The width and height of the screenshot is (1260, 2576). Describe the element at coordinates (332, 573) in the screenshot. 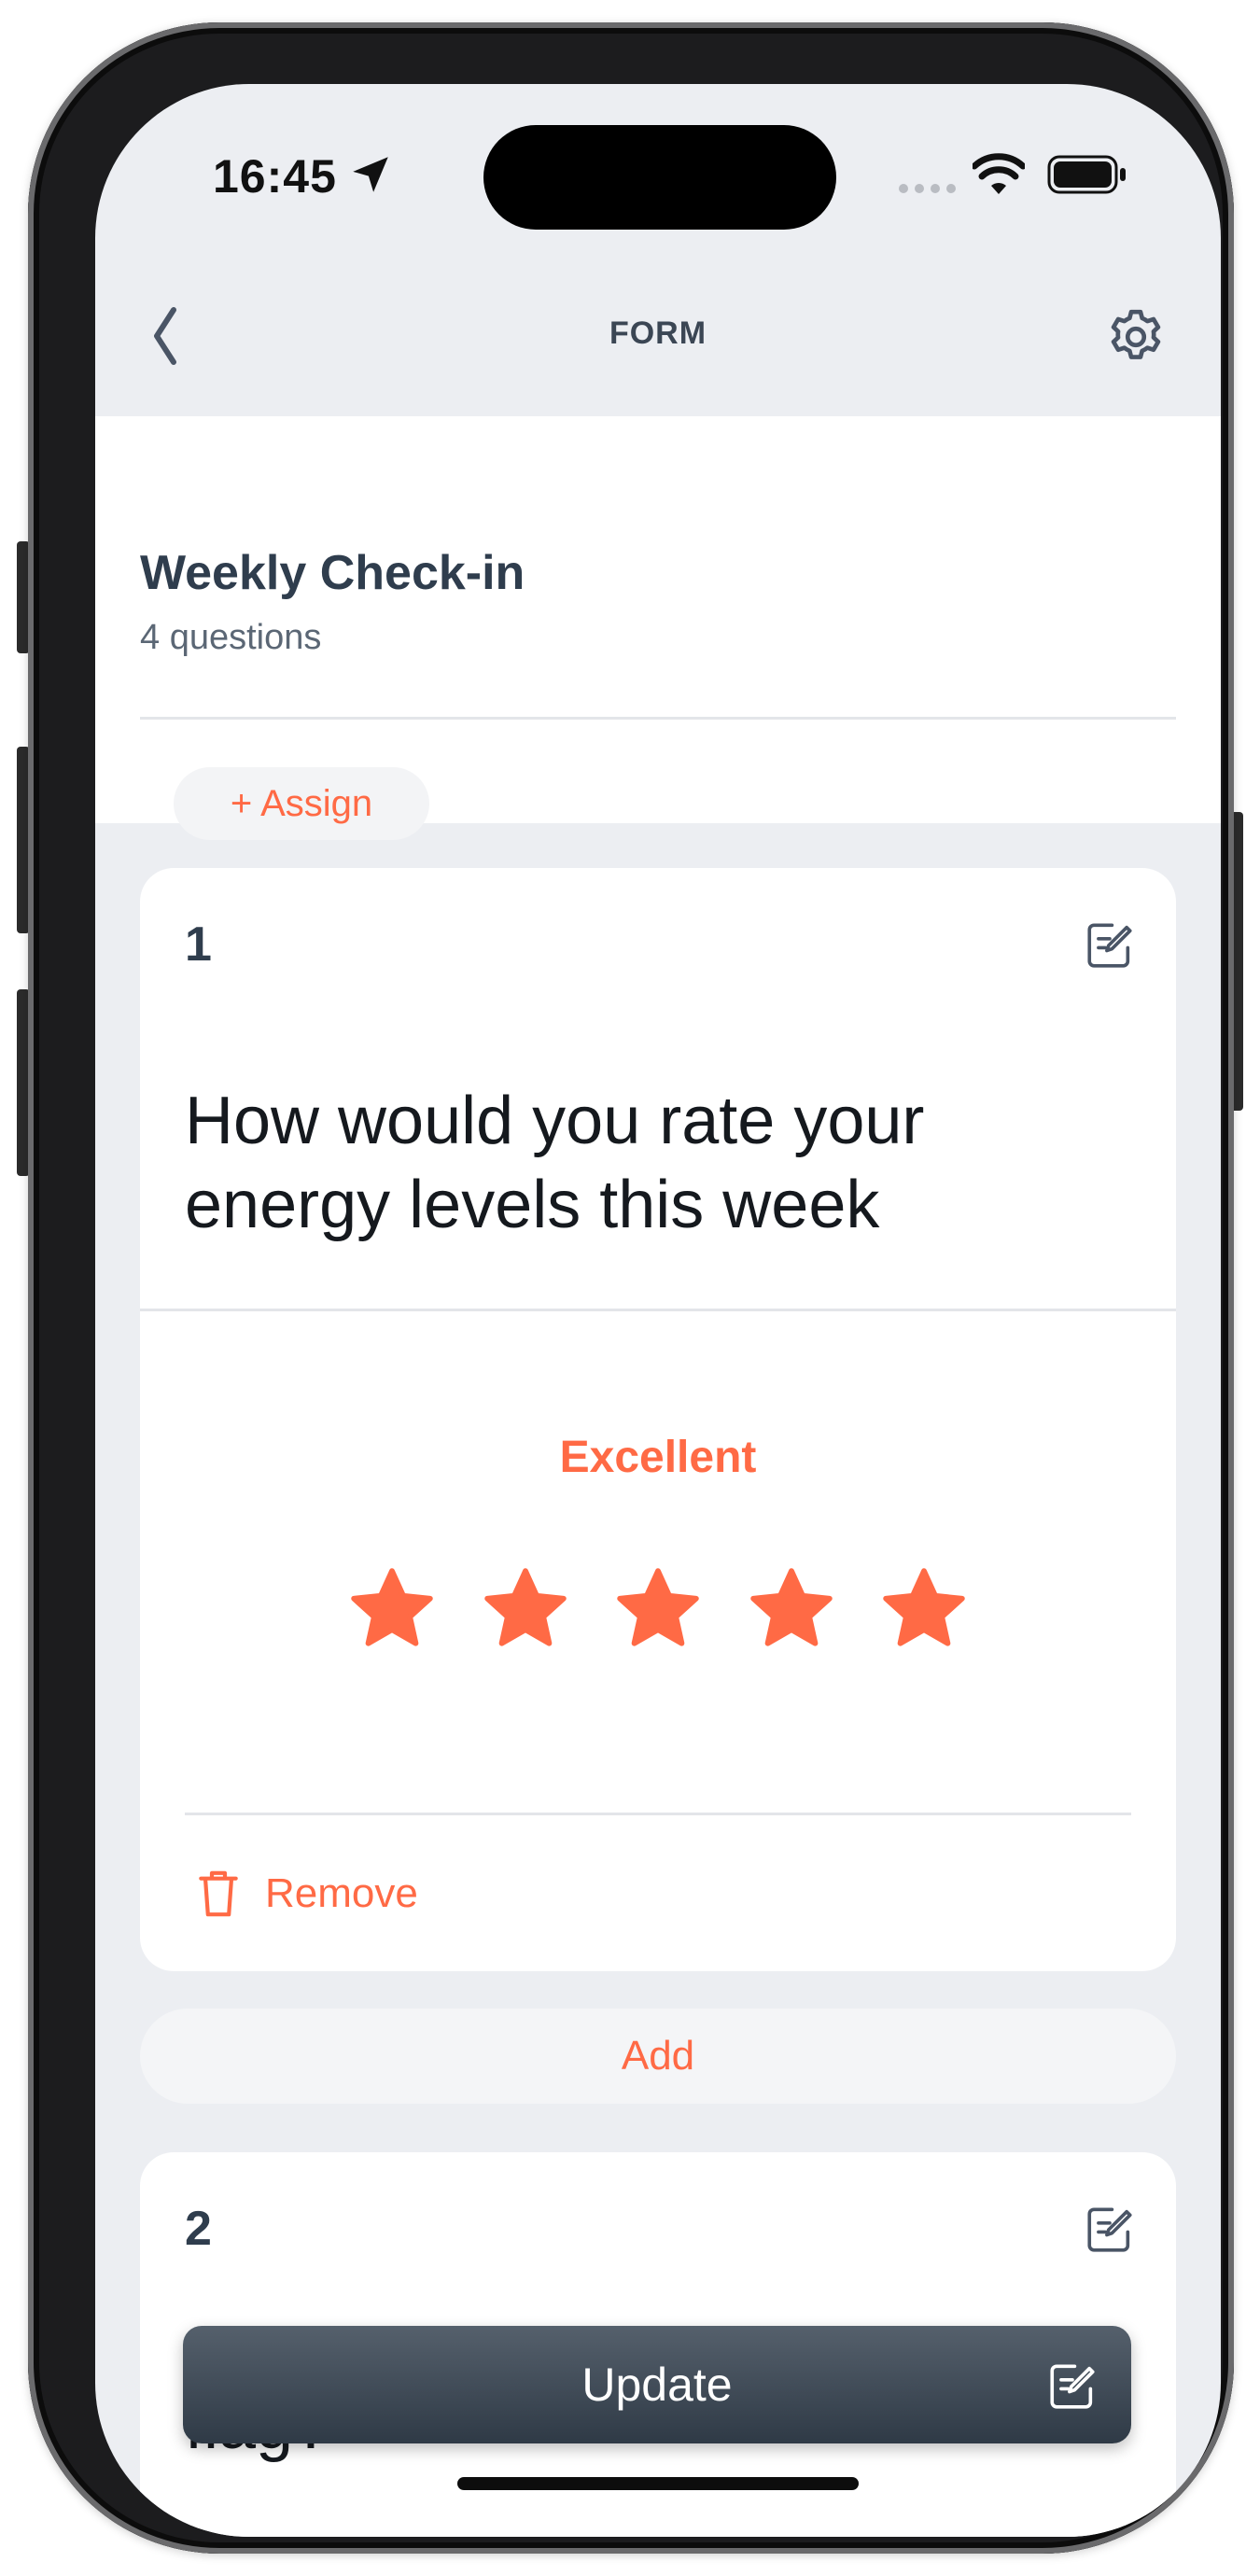

I see `form-title: Weekly Check-in` at that location.